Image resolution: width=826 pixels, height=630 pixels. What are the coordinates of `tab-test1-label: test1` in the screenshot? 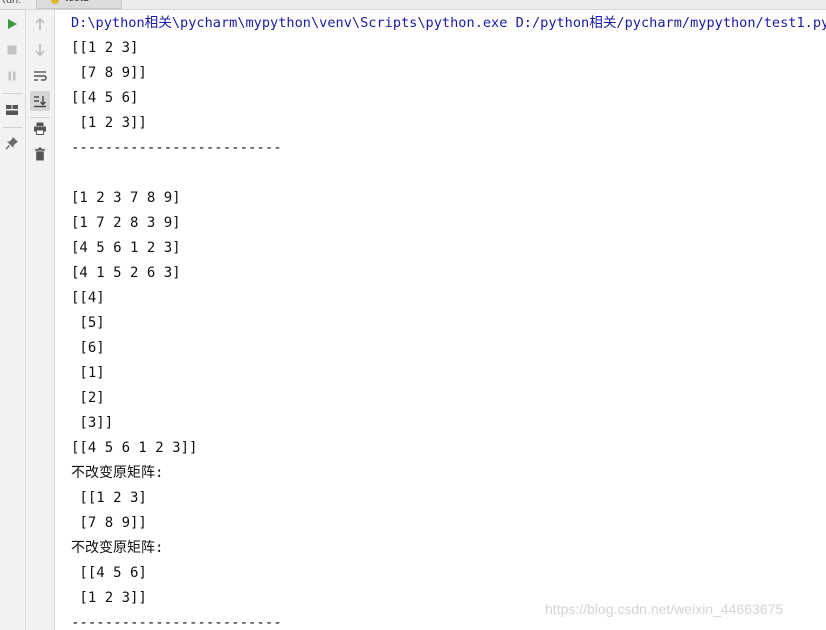 It's located at (77, 2).